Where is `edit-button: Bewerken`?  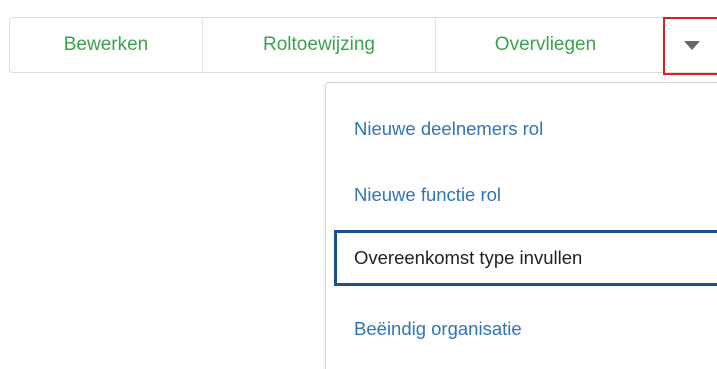 edit-button: Bewerken is located at coordinates (106, 45).